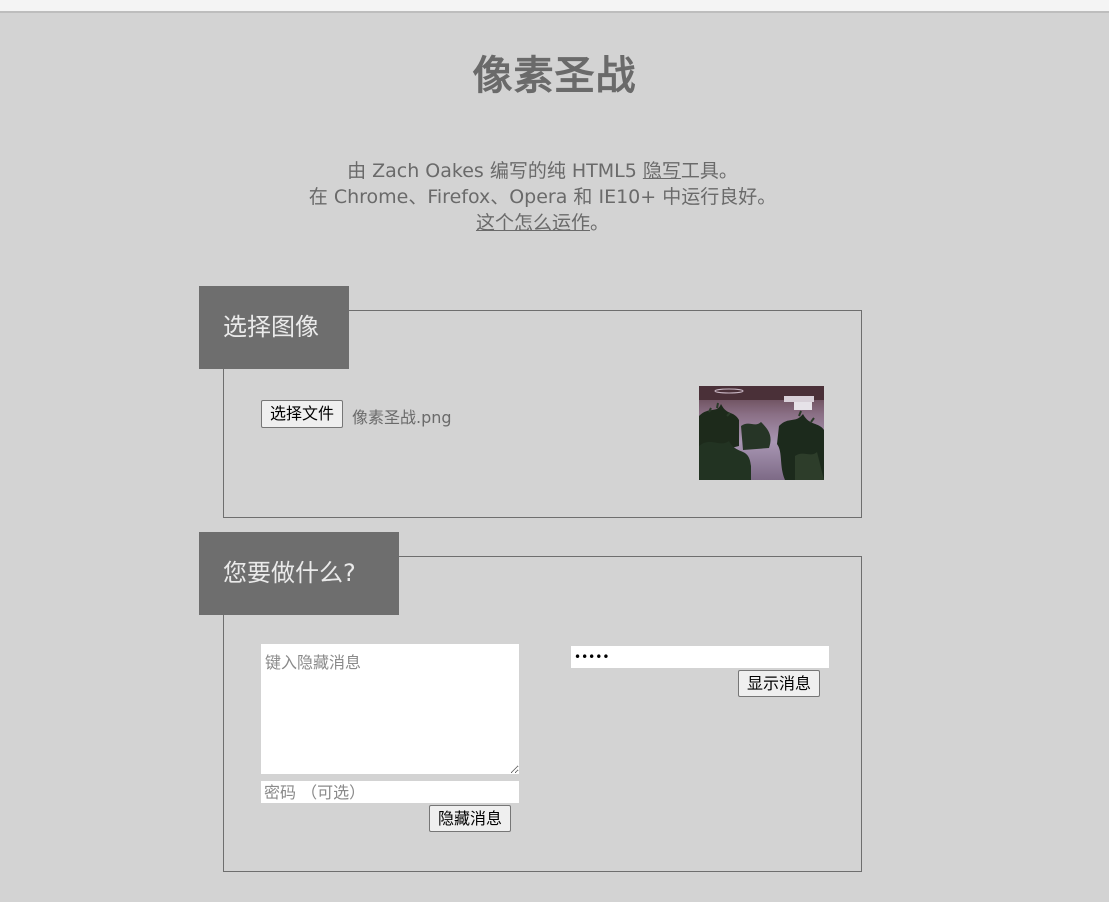 The width and height of the screenshot is (1109, 902). What do you see at coordinates (302, 414) in the screenshot?
I see `choose-file-button: 选择文件` at bounding box center [302, 414].